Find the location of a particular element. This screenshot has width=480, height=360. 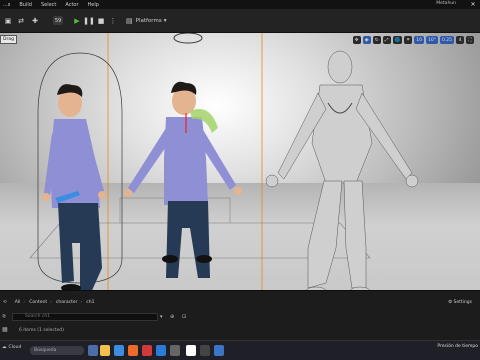

chevron-down-icon: ▾ is located at coordinates (165, 21).